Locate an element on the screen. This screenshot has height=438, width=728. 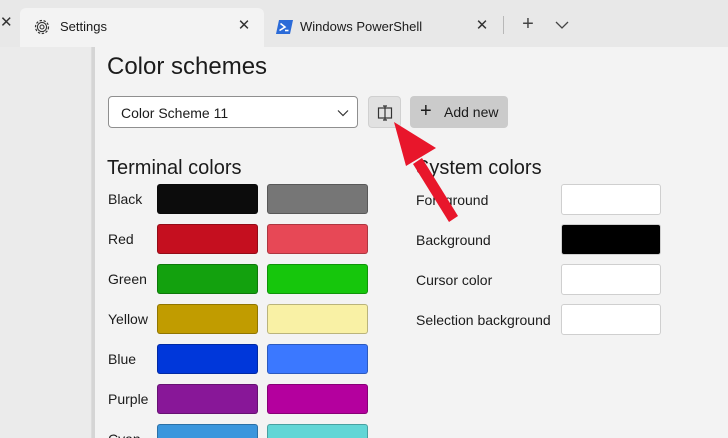
tab-bar: ✕ Settings ✕ Windows PowerShell ✕ + is located at coordinates (364, 23).